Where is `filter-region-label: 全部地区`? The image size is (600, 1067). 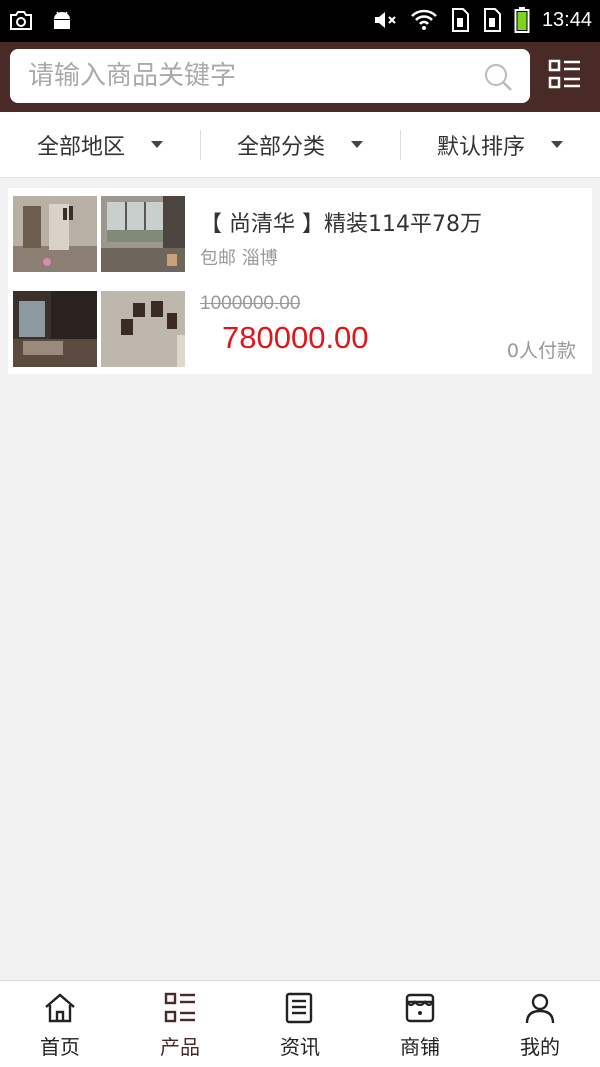
filter-region-label: 全部地区 is located at coordinates (80, 147).